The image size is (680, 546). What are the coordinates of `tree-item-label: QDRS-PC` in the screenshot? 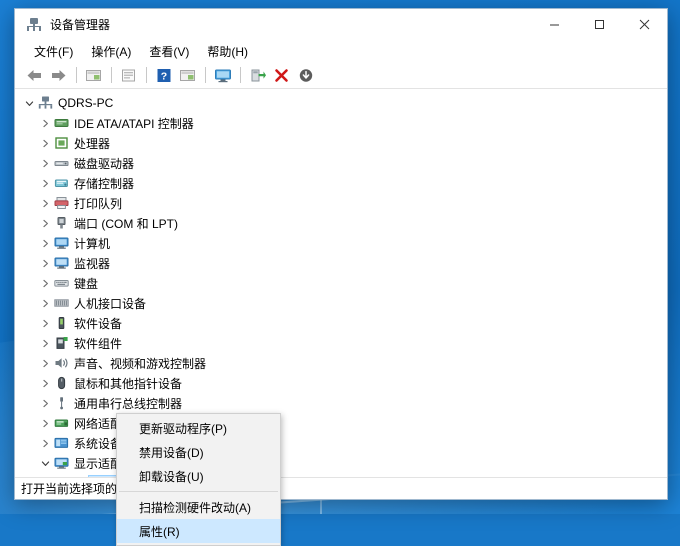 It's located at (83, 103).